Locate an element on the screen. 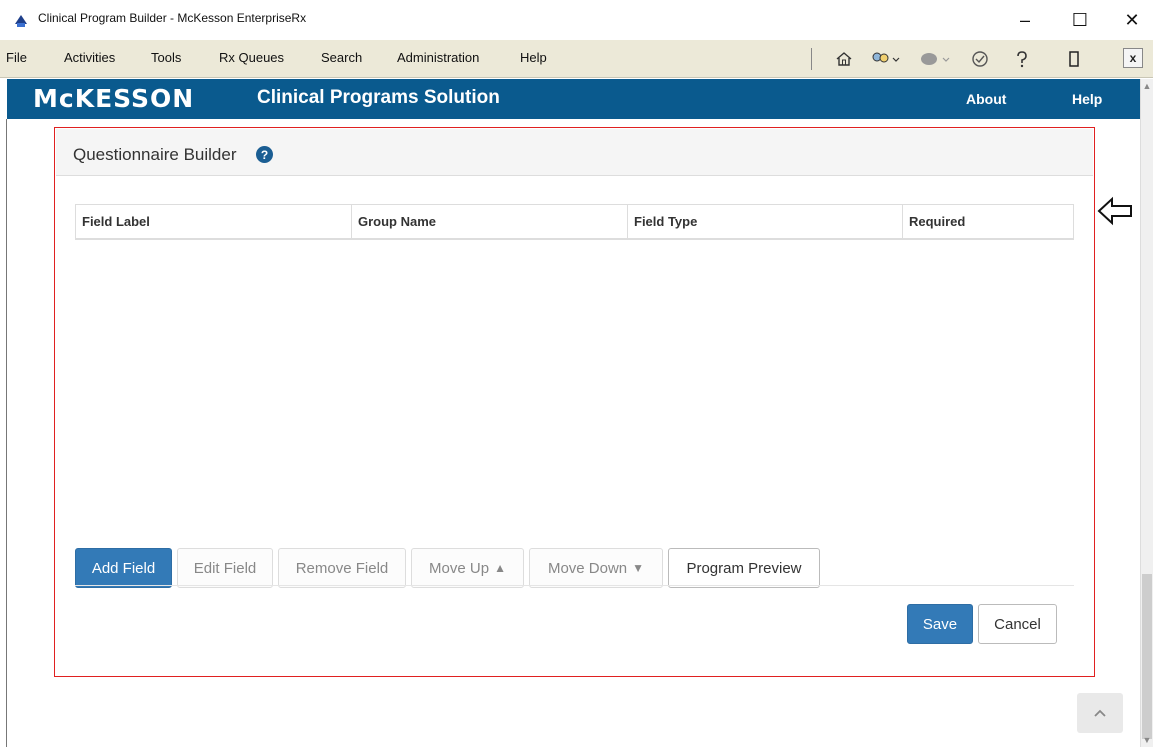 This screenshot has height=747, width=1153. app-name: Clinical Programs Solution is located at coordinates (378, 97).